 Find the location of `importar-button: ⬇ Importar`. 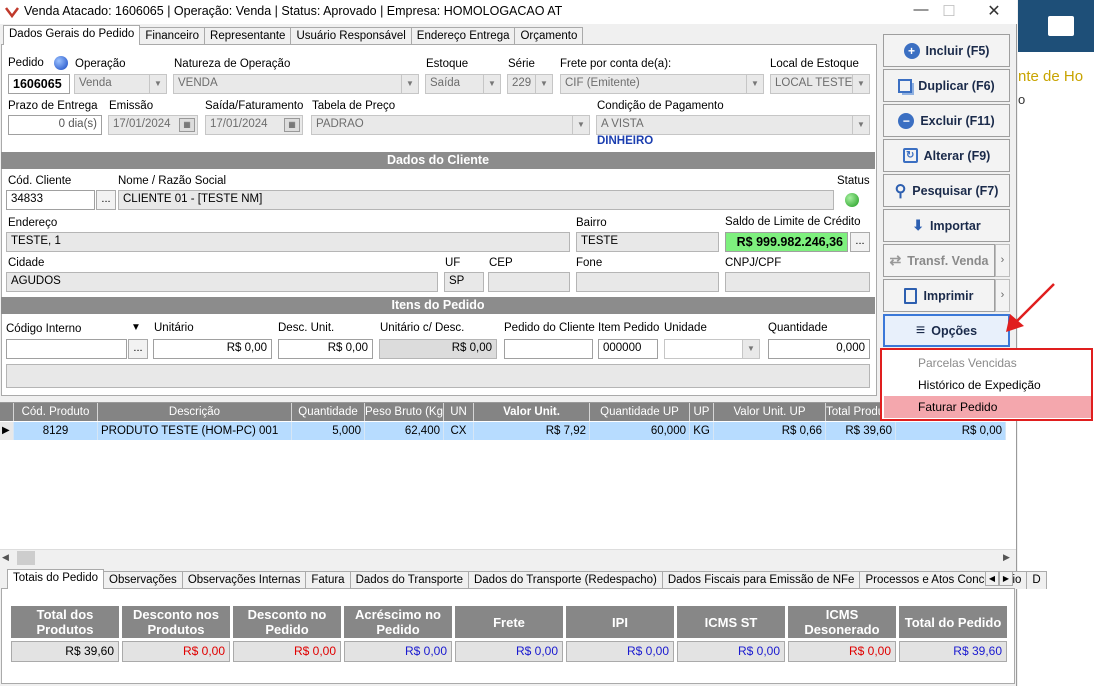

importar-button: ⬇ Importar is located at coordinates (946, 225).